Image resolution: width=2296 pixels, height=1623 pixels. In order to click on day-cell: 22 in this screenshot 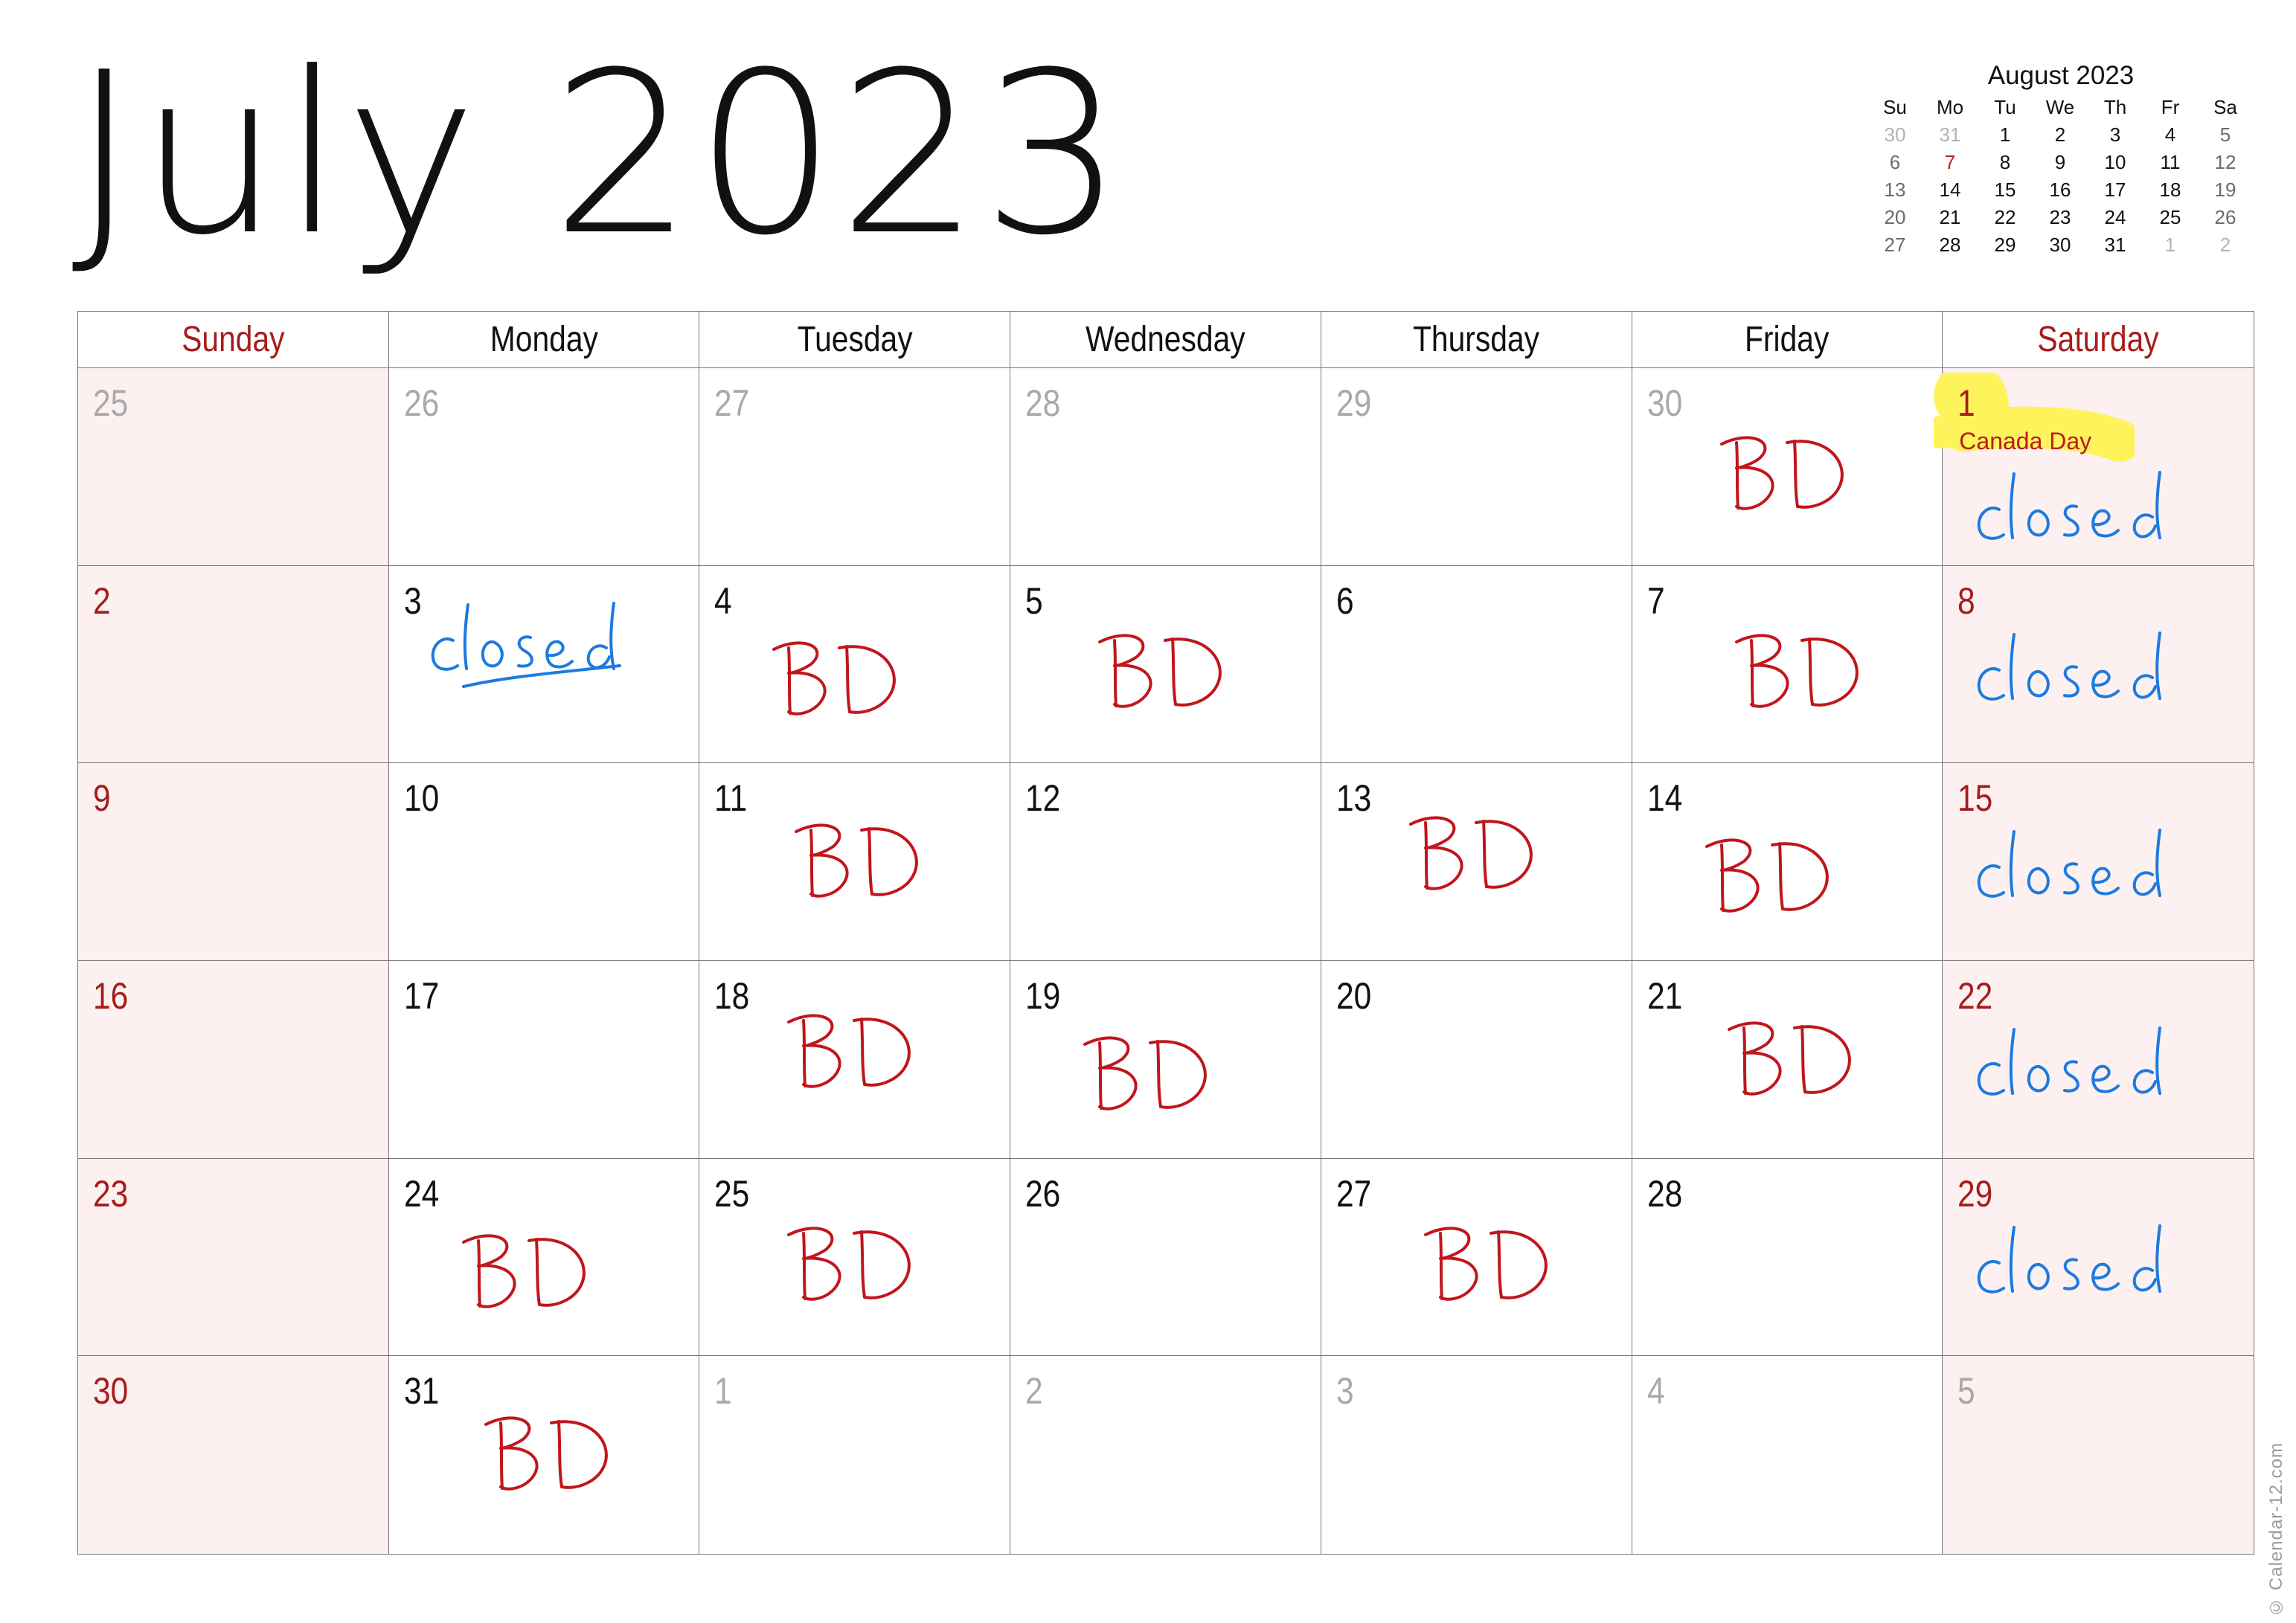, I will do `click(2098, 1059)`.